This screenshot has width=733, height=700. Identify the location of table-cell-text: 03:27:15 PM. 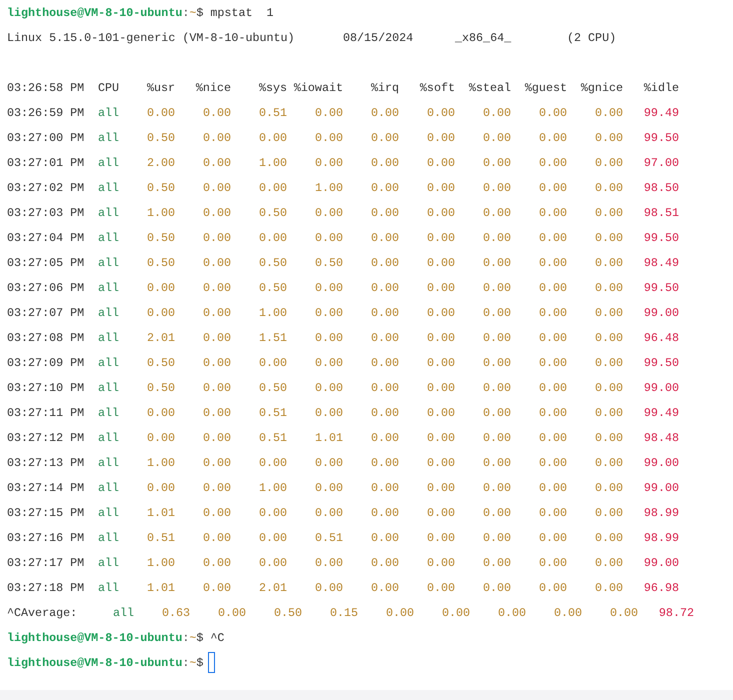
(46, 513).